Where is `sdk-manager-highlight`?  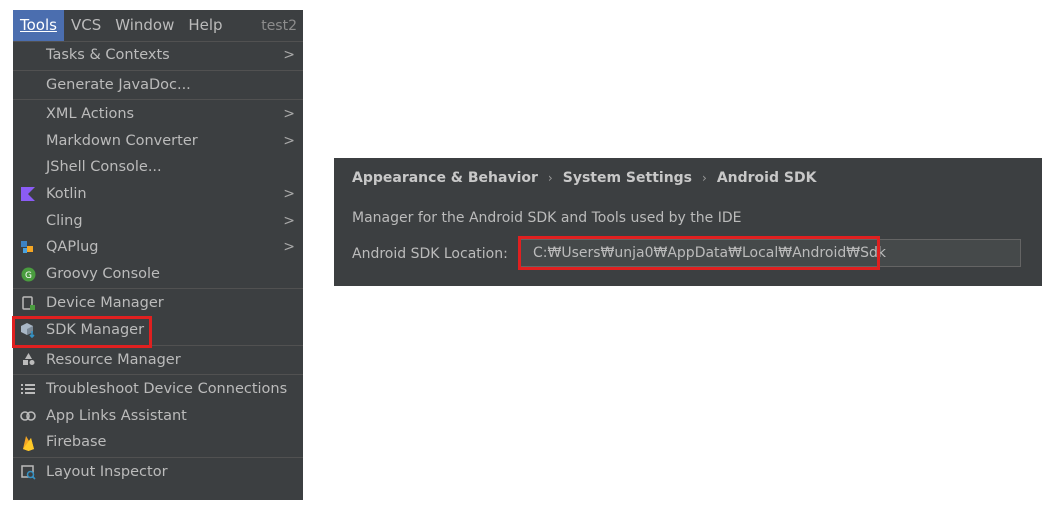 sdk-manager-highlight is located at coordinates (82, 332).